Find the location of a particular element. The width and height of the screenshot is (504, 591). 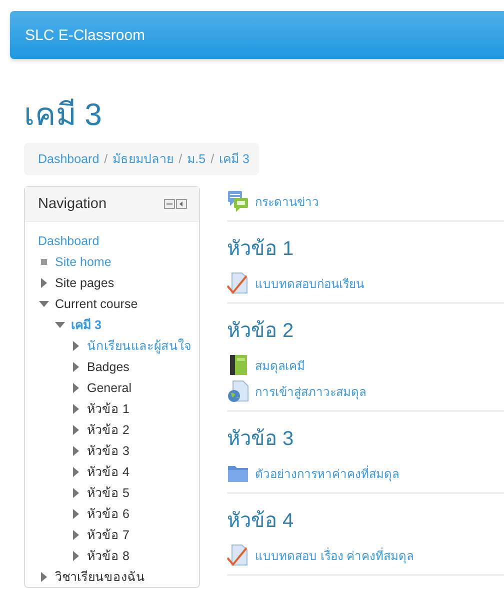

chat-bubbles-icon is located at coordinates (238, 201).